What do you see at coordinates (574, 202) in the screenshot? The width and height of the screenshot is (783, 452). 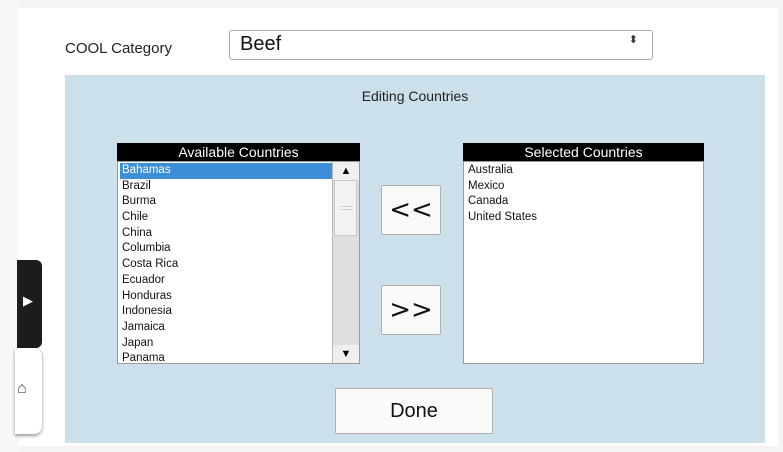 I see `list-item: Canada` at bounding box center [574, 202].